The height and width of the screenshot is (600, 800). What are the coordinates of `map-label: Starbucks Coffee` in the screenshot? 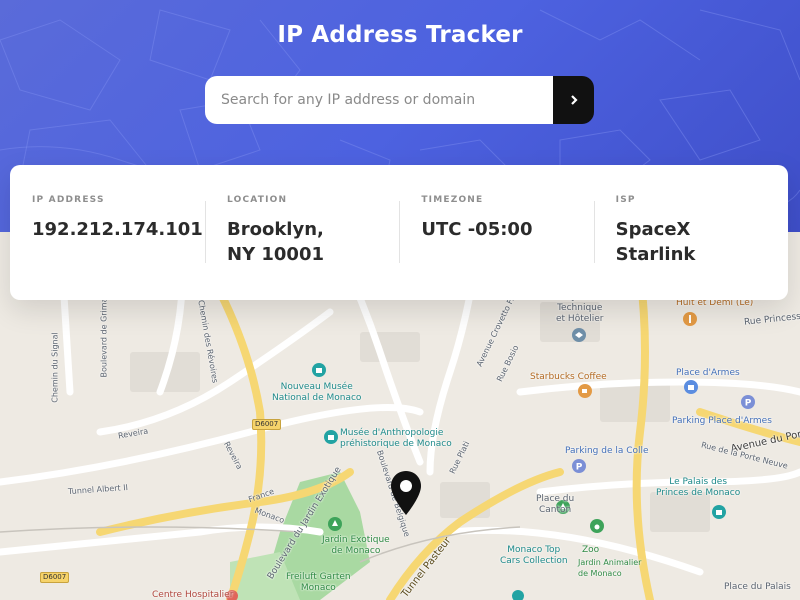 It's located at (568, 377).